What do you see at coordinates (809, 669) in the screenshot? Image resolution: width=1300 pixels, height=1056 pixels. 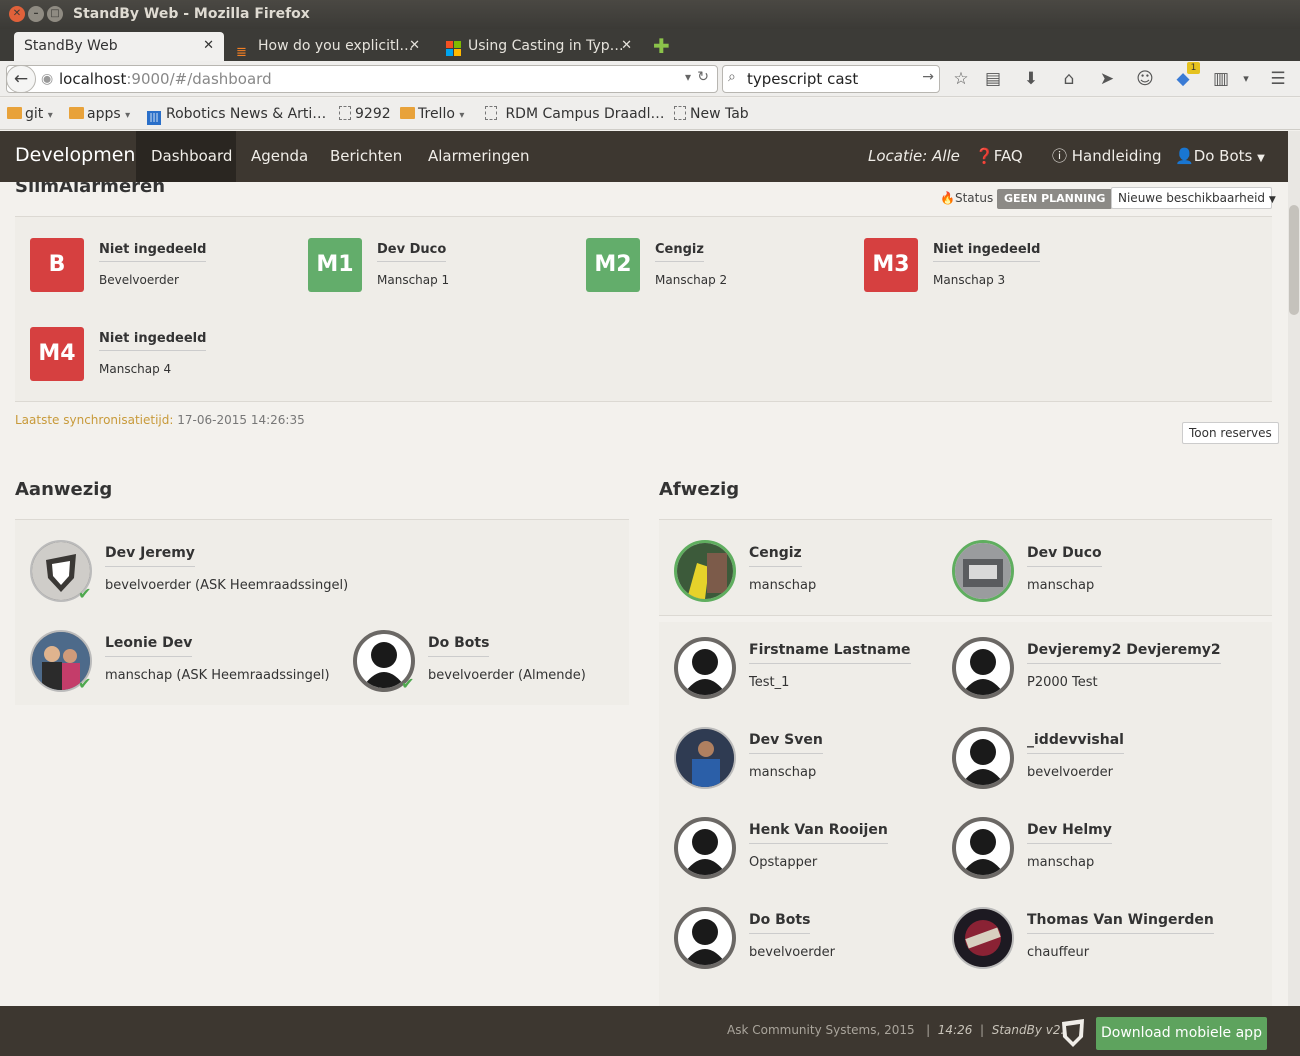 I see `person-card: Firstname Lastname Test_1` at bounding box center [809, 669].